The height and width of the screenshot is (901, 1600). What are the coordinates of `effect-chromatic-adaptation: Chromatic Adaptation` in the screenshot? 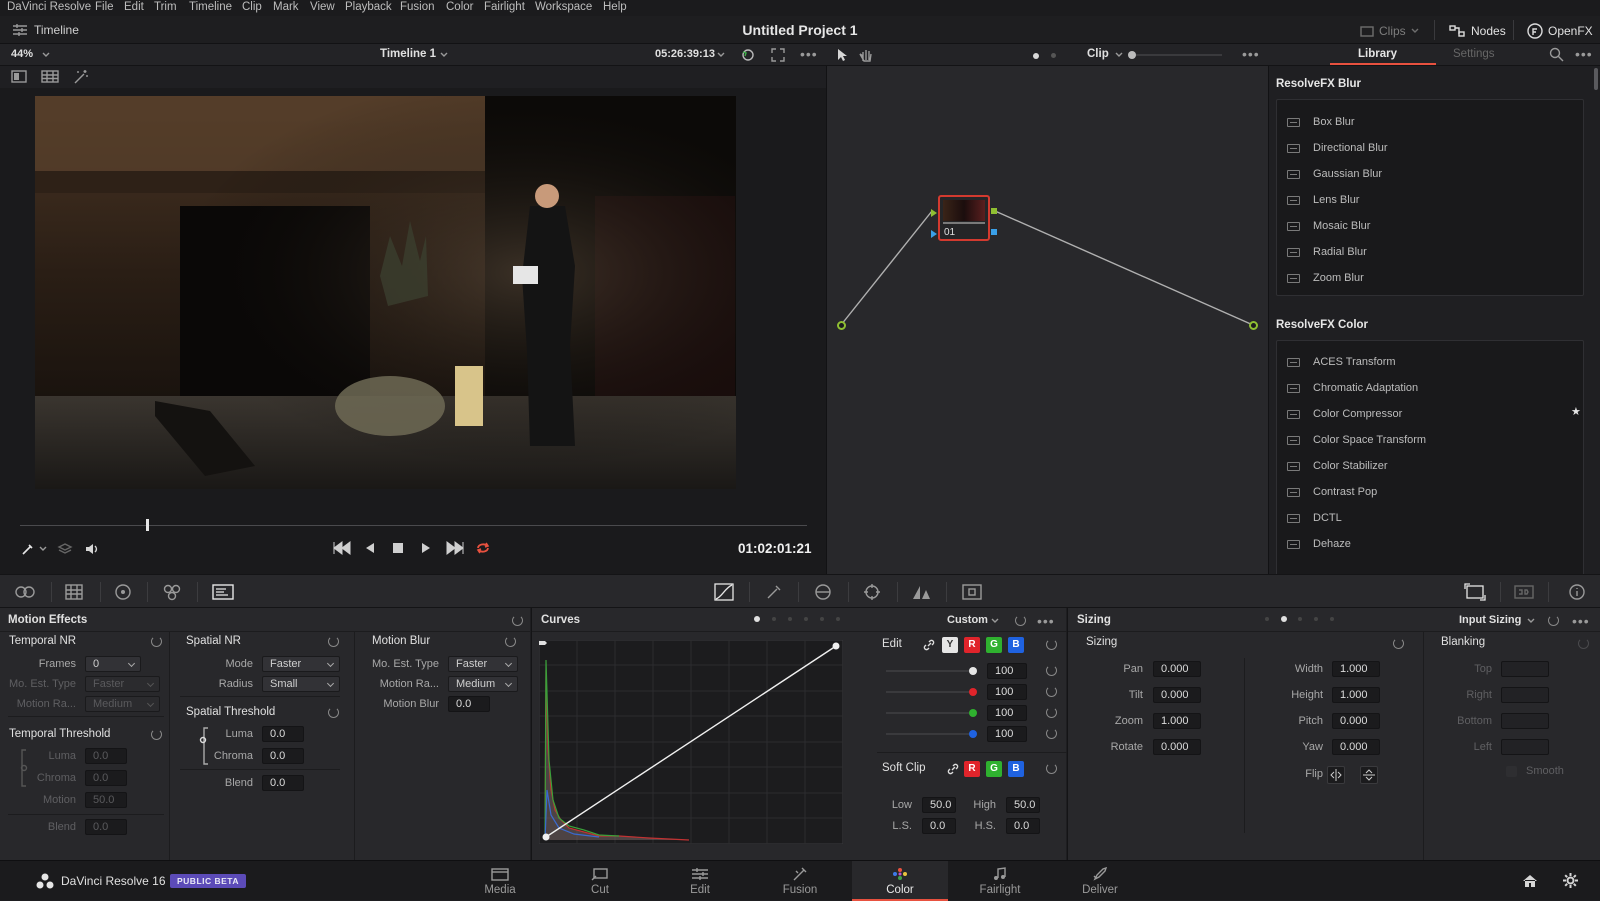 It's located at (1437, 388).